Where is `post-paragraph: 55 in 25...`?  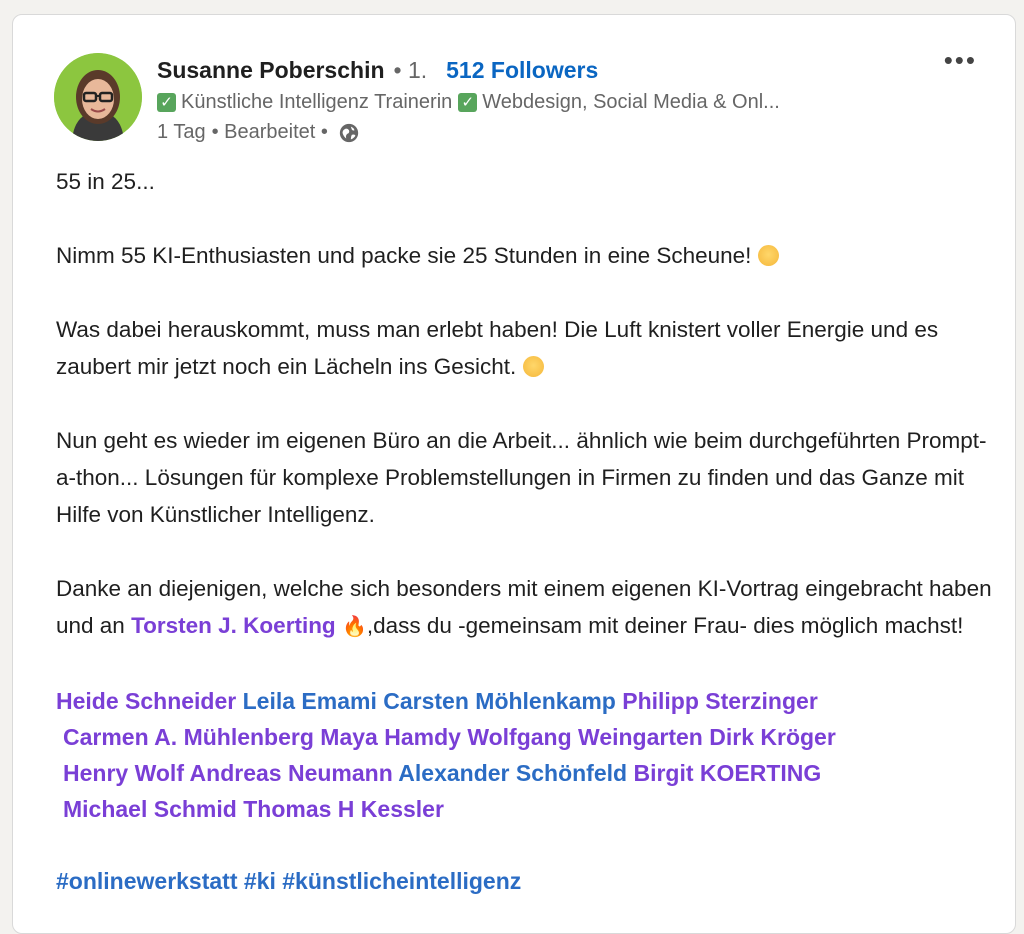 post-paragraph: 55 in 25... is located at coordinates (105, 181).